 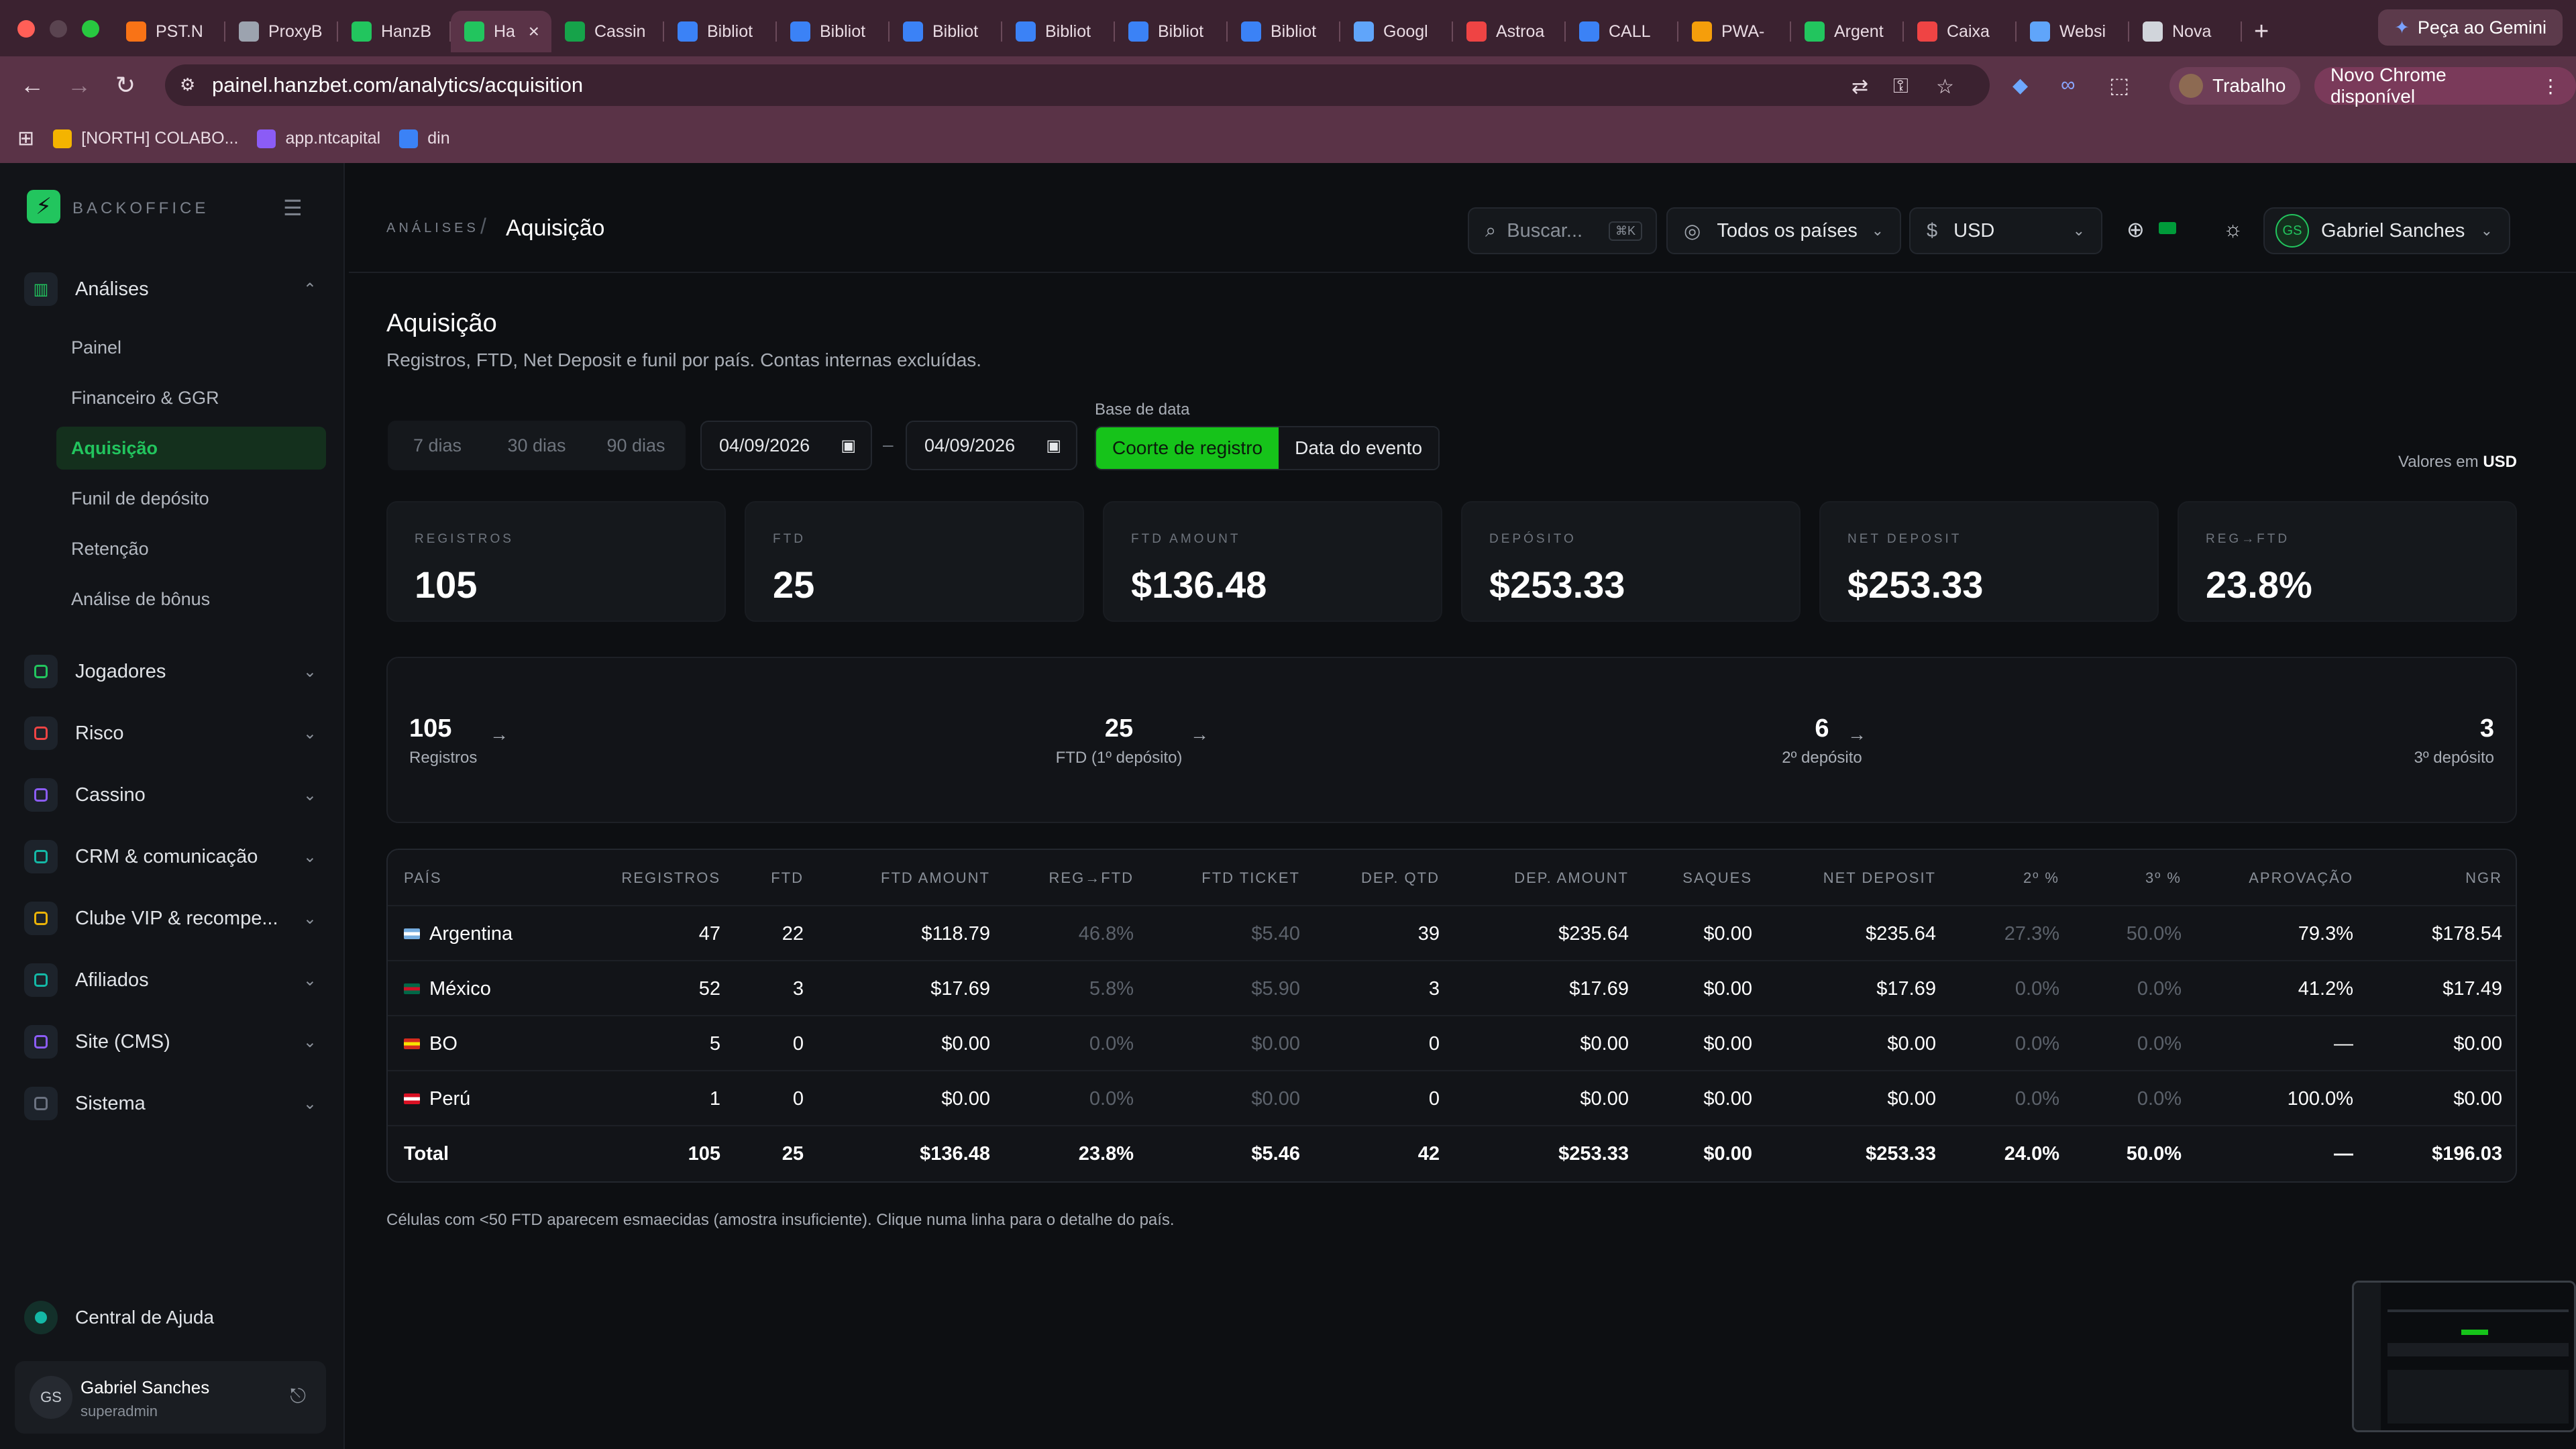 What do you see at coordinates (293, 208) in the screenshot?
I see `collapse-menu-icon: ☰` at bounding box center [293, 208].